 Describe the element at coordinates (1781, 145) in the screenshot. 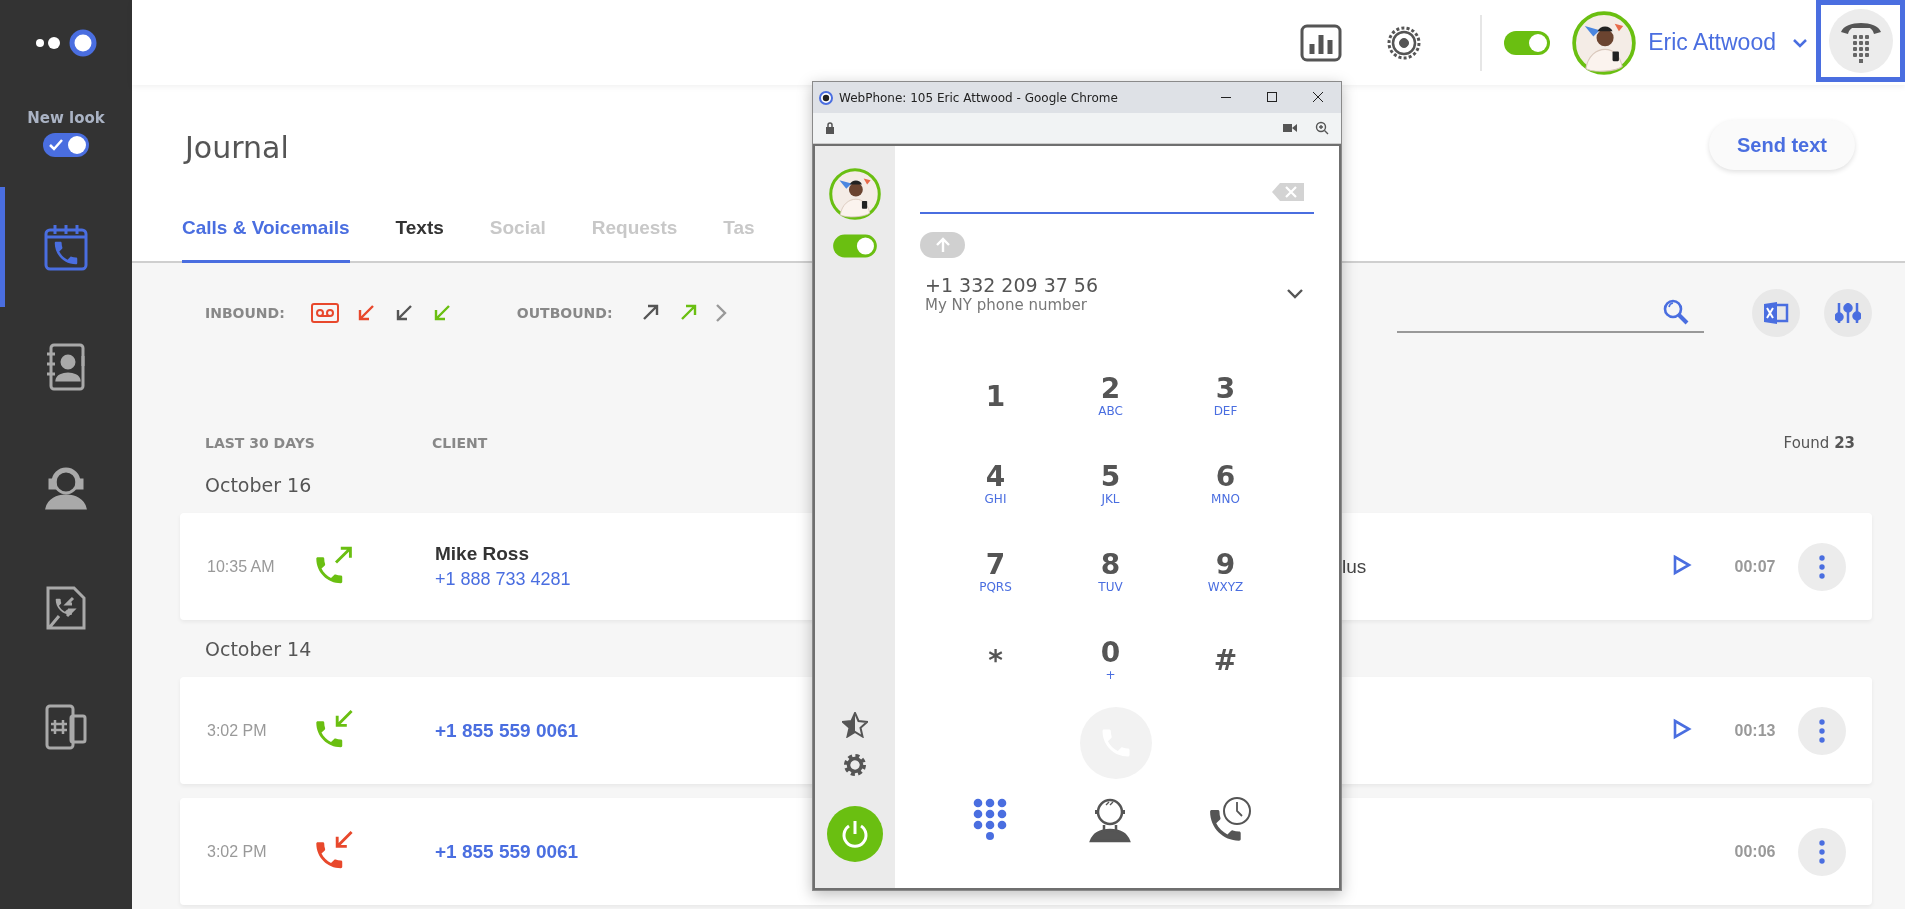

I see `send-text-button: Send text` at that location.